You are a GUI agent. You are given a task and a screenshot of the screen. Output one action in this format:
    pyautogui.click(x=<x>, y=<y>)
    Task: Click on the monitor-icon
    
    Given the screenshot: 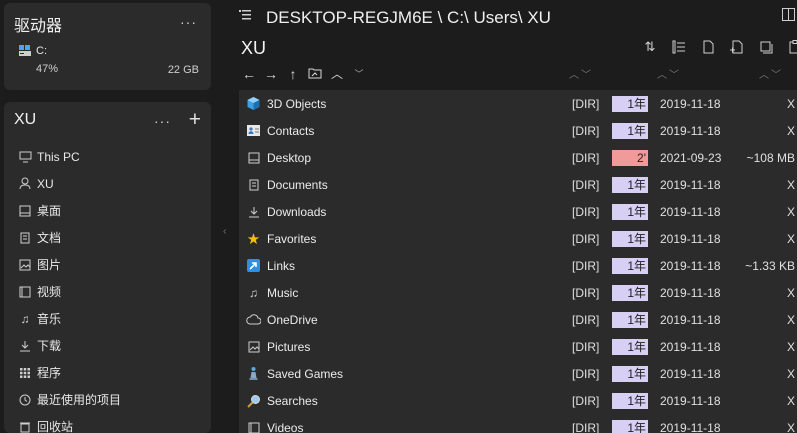 What is the action you would take?
    pyautogui.click(x=25, y=157)
    